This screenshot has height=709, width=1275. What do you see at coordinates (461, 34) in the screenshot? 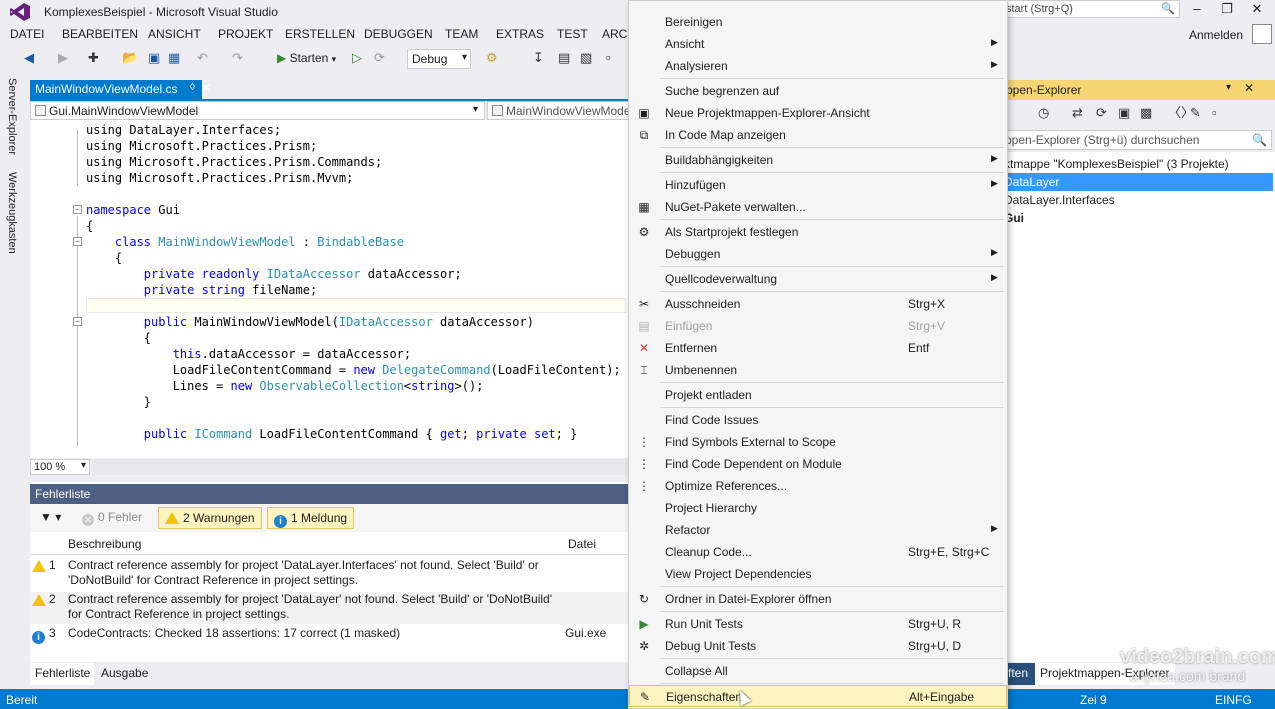
I see `menu-team: TEAM` at bounding box center [461, 34].